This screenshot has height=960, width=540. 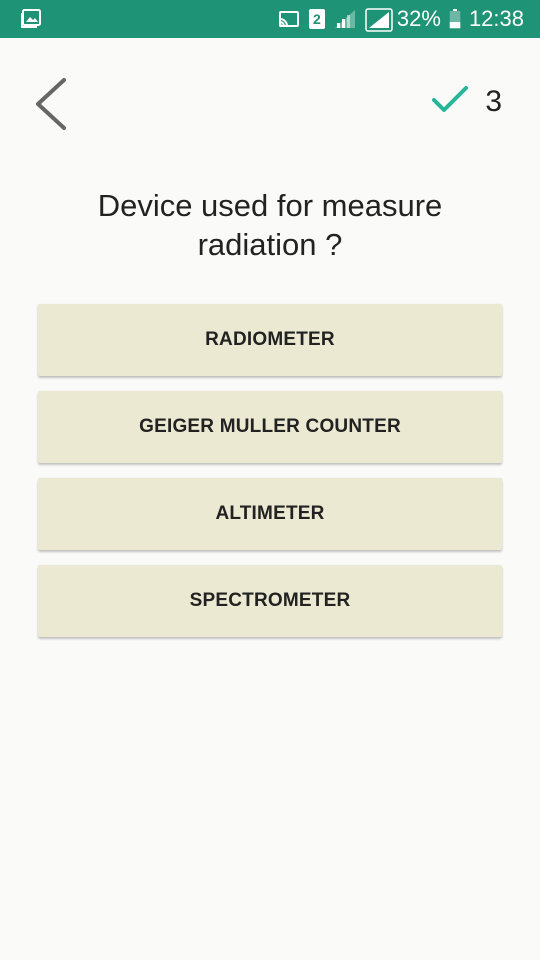 What do you see at coordinates (379, 20) in the screenshot?
I see `signal-full-icon` at bounding box center [379, 20].